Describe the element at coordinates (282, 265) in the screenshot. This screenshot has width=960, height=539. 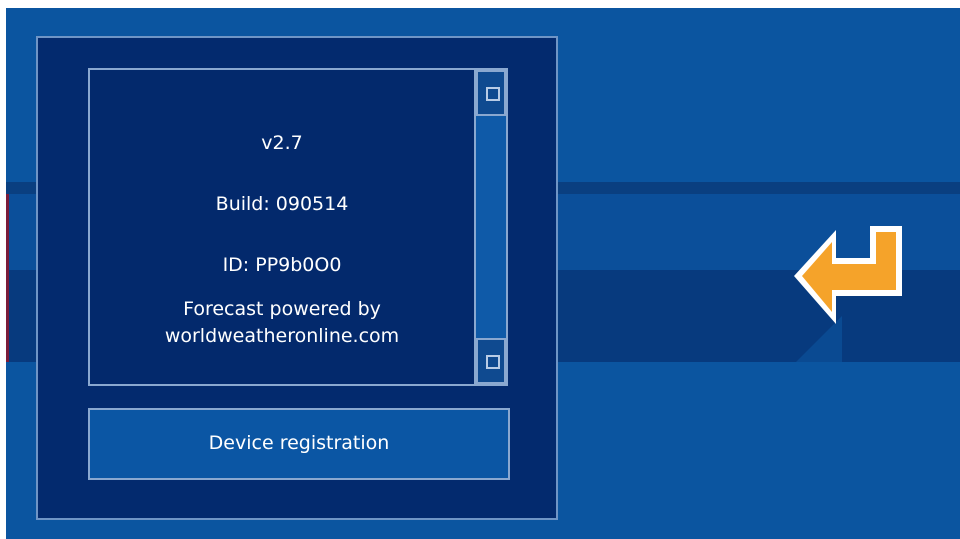
I see `id-label: ID: PP9b0O0` at that location.